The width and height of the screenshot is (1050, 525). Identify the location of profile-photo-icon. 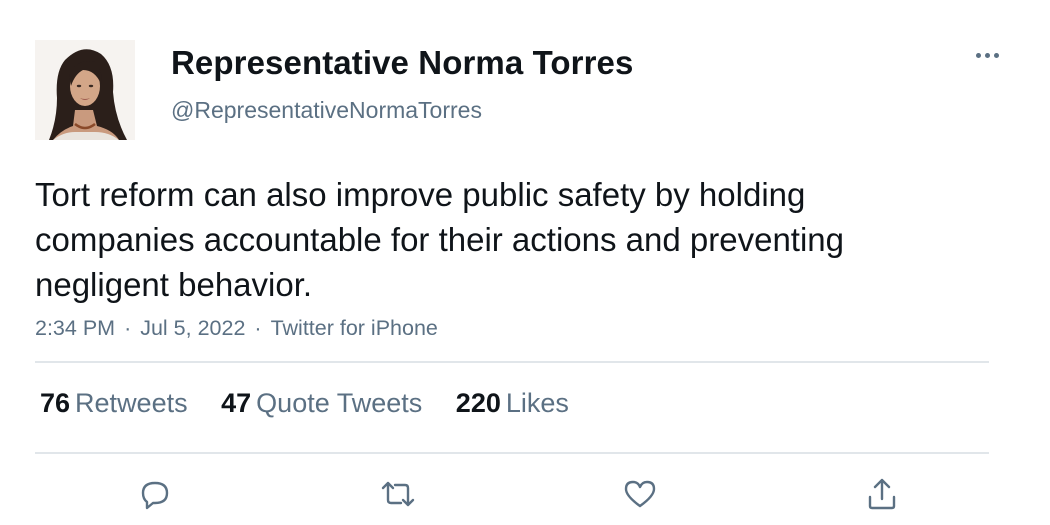
(85, 90).